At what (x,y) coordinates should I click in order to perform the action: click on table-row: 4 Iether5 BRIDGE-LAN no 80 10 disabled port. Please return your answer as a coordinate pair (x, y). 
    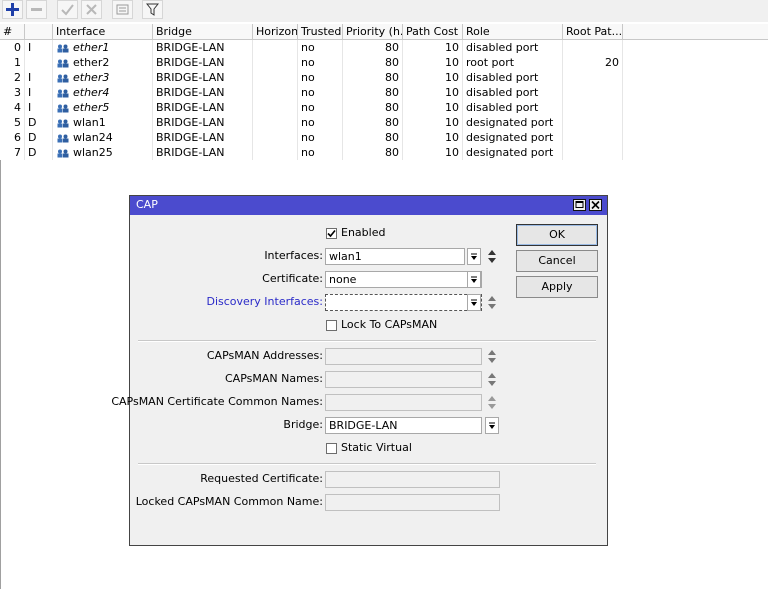
    Looking at the image, I should click on (311, 107).